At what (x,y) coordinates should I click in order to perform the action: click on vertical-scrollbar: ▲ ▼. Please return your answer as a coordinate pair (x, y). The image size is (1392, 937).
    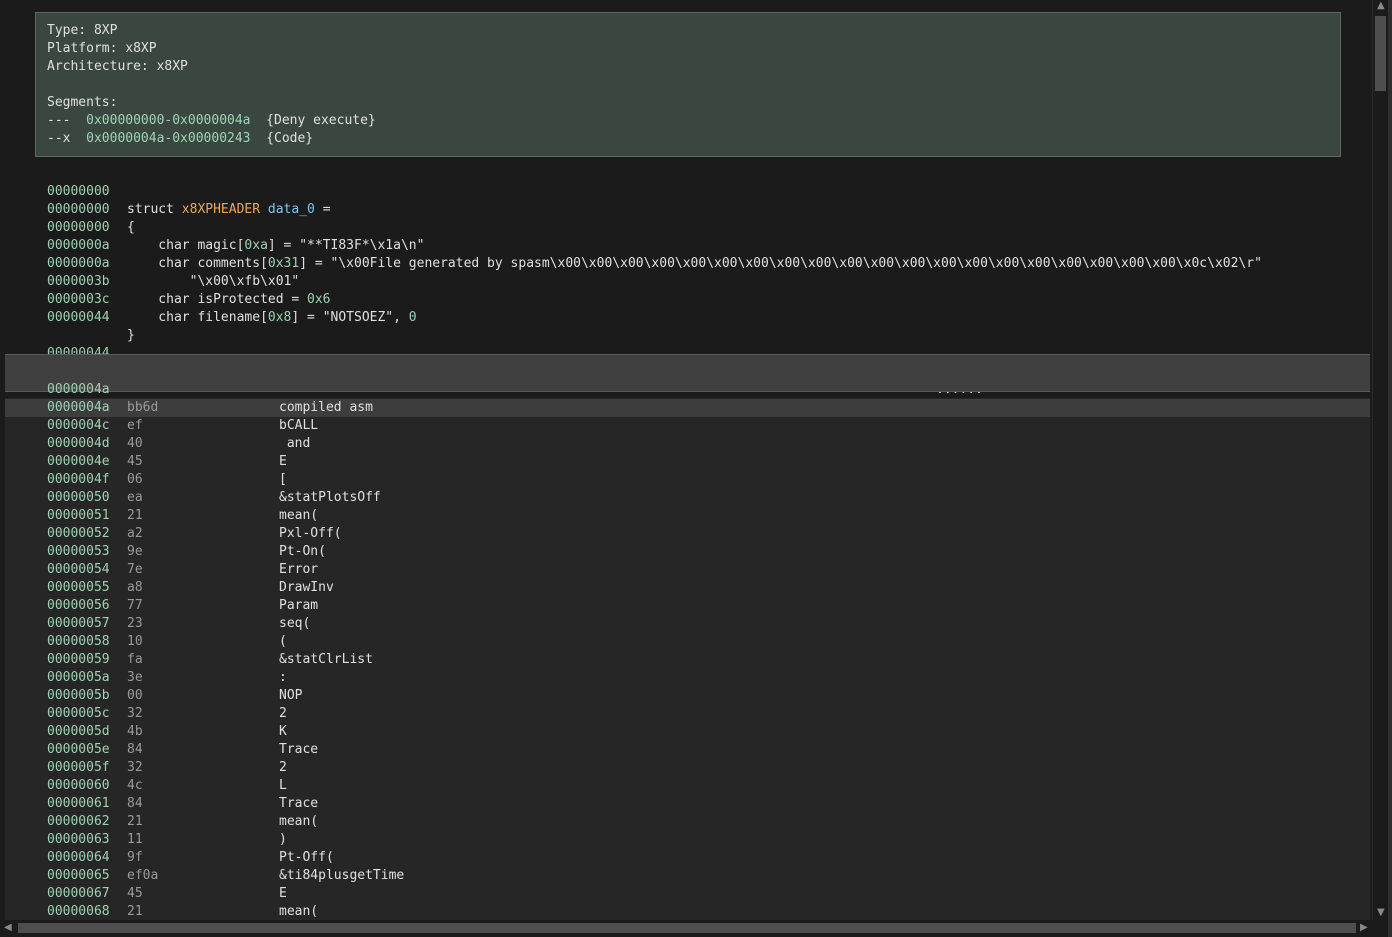
    Looking at the image, I should click on (1380, 460).